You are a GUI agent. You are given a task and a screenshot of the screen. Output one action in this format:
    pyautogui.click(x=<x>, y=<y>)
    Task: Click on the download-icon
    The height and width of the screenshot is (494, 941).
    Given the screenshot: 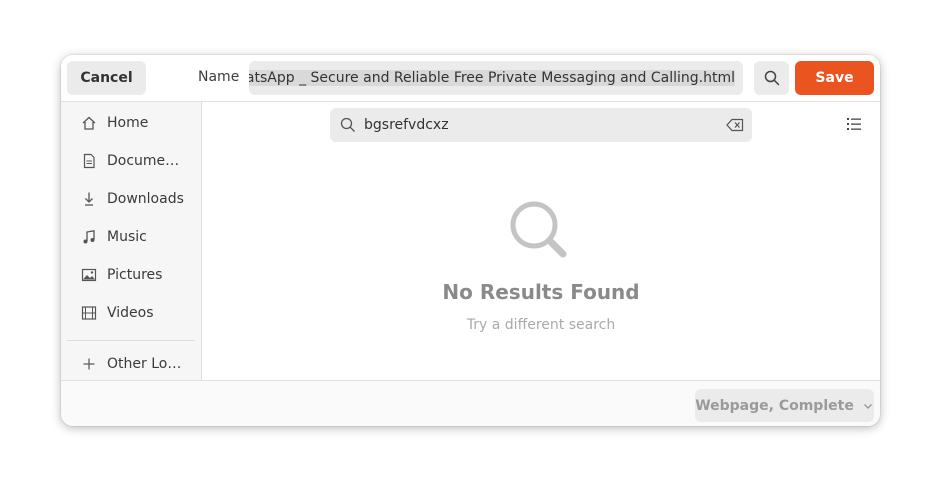 What is the action you would take?
    pyautogui.click(x=89, y=199)
    